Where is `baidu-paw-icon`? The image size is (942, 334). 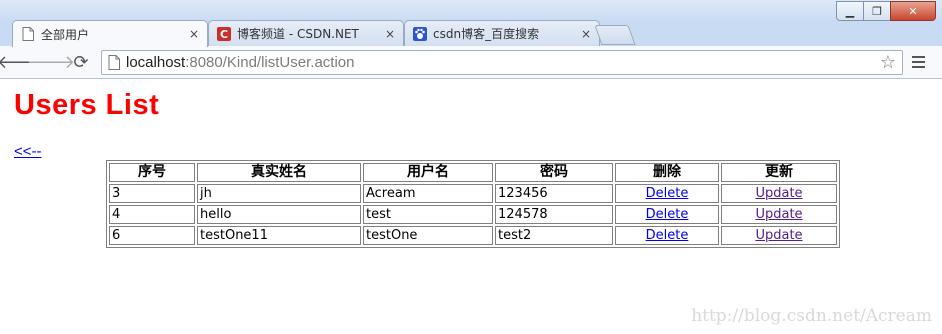
baidu-paw-icon is located at coordinates (420, 33).